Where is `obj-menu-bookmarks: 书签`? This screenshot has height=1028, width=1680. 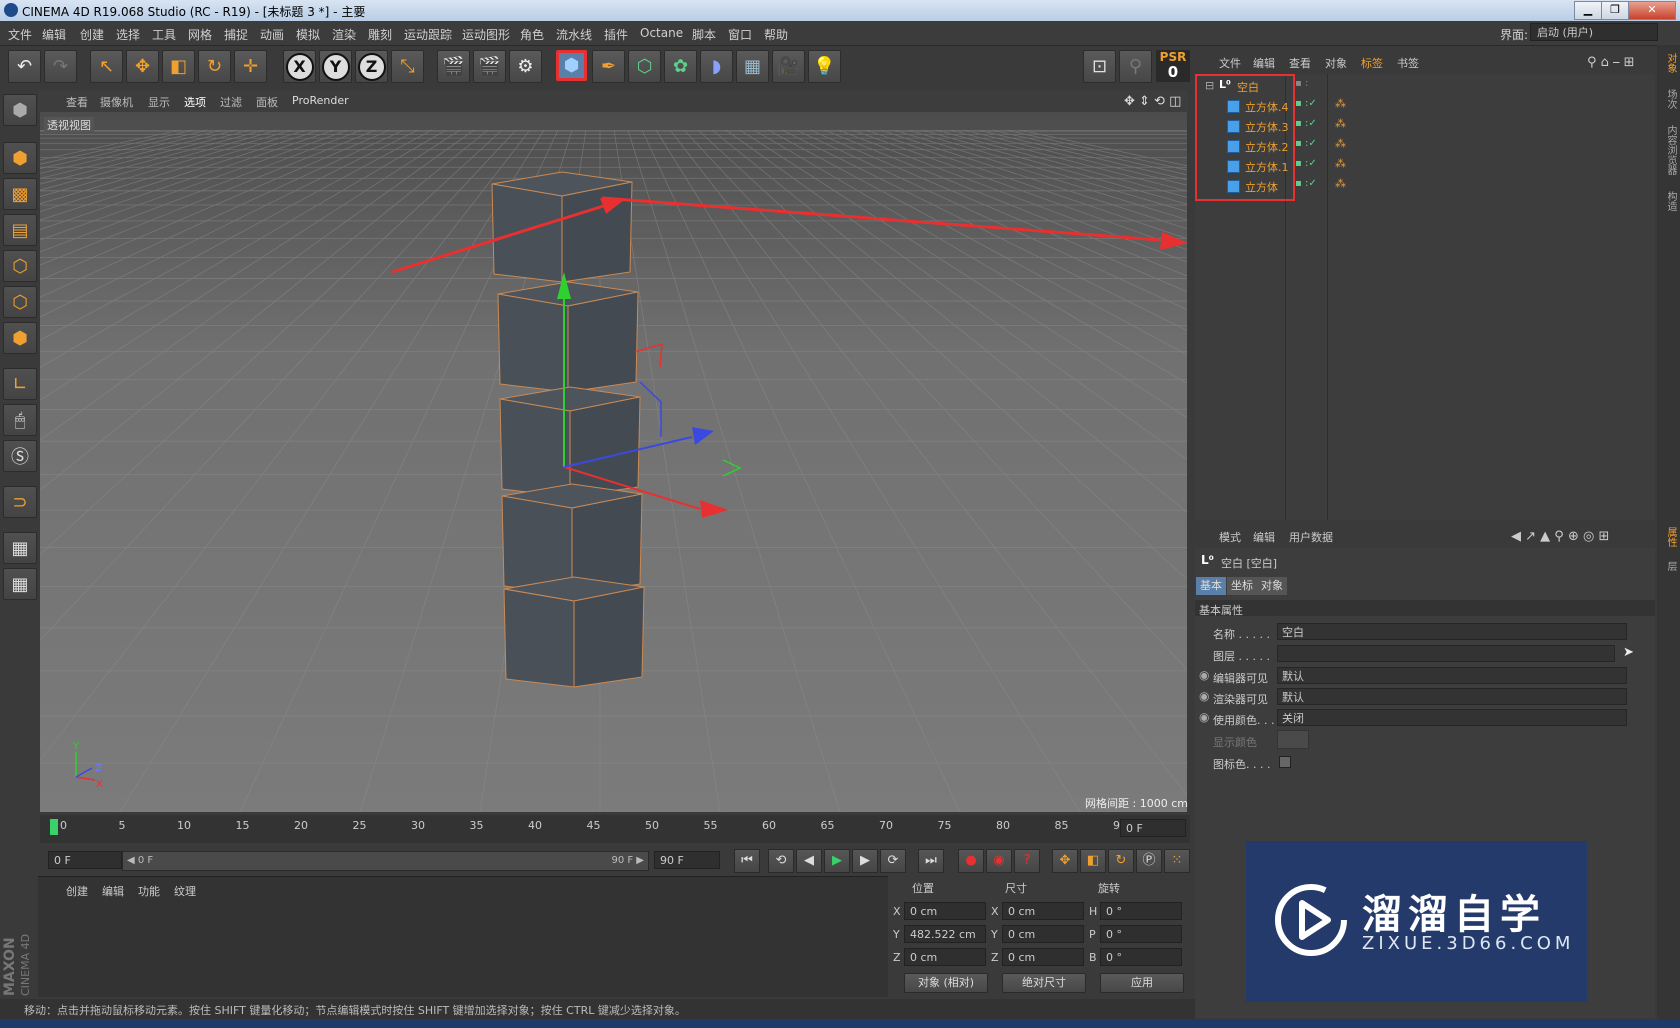
obj-menu-bookmarks: 书签 is located at coordinates (1408, 63).